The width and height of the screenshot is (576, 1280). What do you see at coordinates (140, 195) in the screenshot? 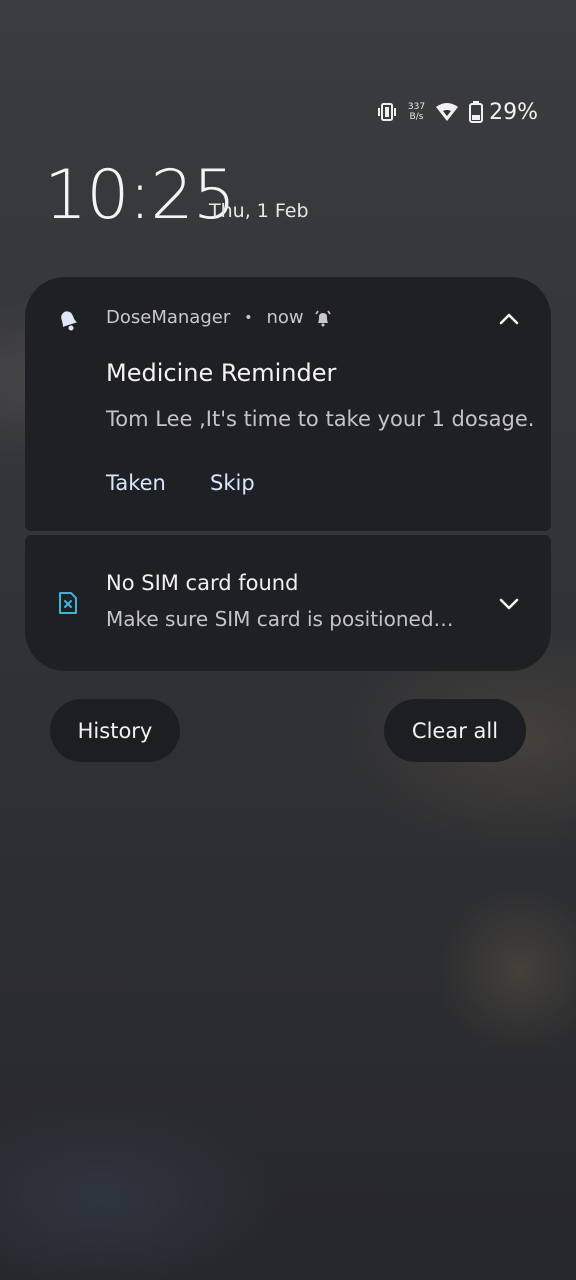
I see `clock-time: 10:25` at bounding box center [140, 195].